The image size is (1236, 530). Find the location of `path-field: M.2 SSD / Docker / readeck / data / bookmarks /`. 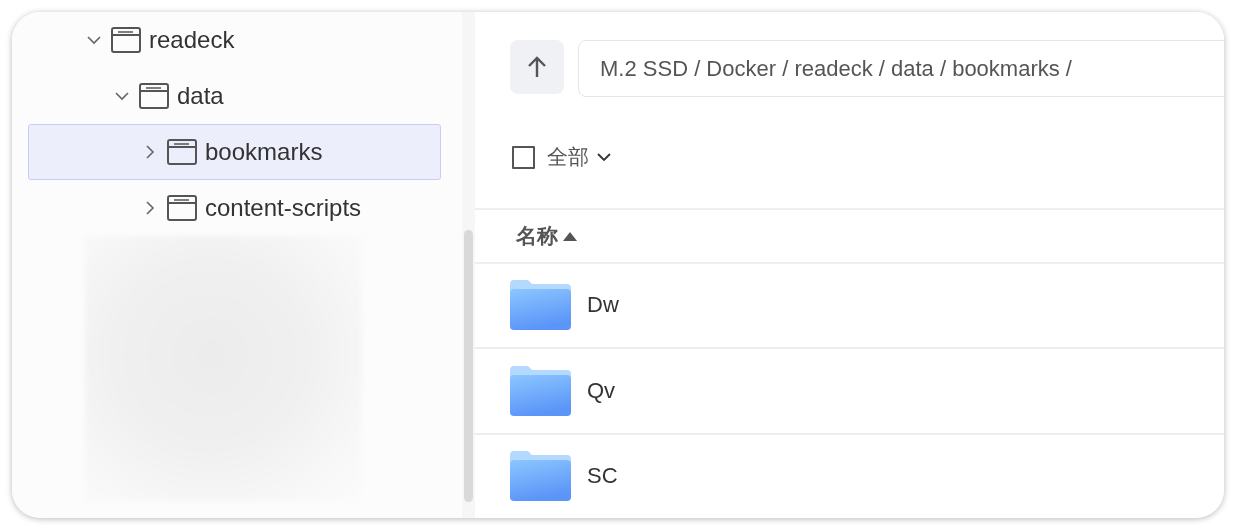

path-field: M.2 SSD / Docker / readeck / data / bookmarks / is located at coordinates (901, 68).